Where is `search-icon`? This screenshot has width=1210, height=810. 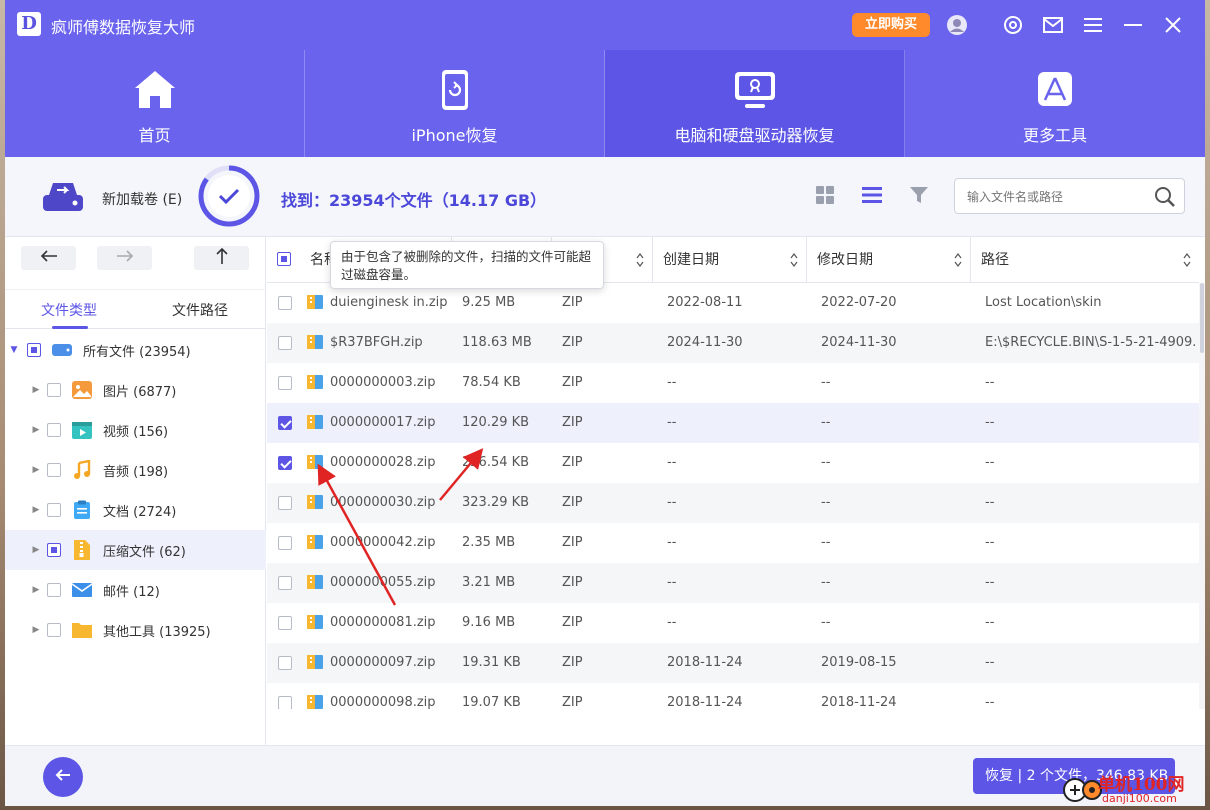 search-icon is located at coordinates (1165, 199).